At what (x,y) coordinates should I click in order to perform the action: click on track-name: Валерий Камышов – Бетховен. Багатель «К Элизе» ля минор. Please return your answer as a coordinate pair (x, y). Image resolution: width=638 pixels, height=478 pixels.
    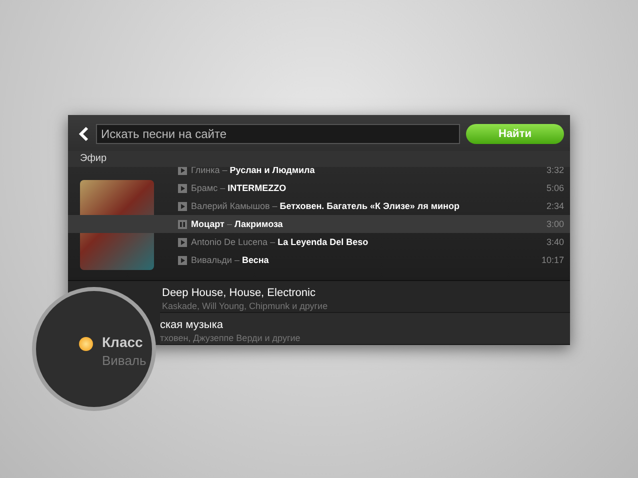
    Looking at the image, I should click on (325, 206).